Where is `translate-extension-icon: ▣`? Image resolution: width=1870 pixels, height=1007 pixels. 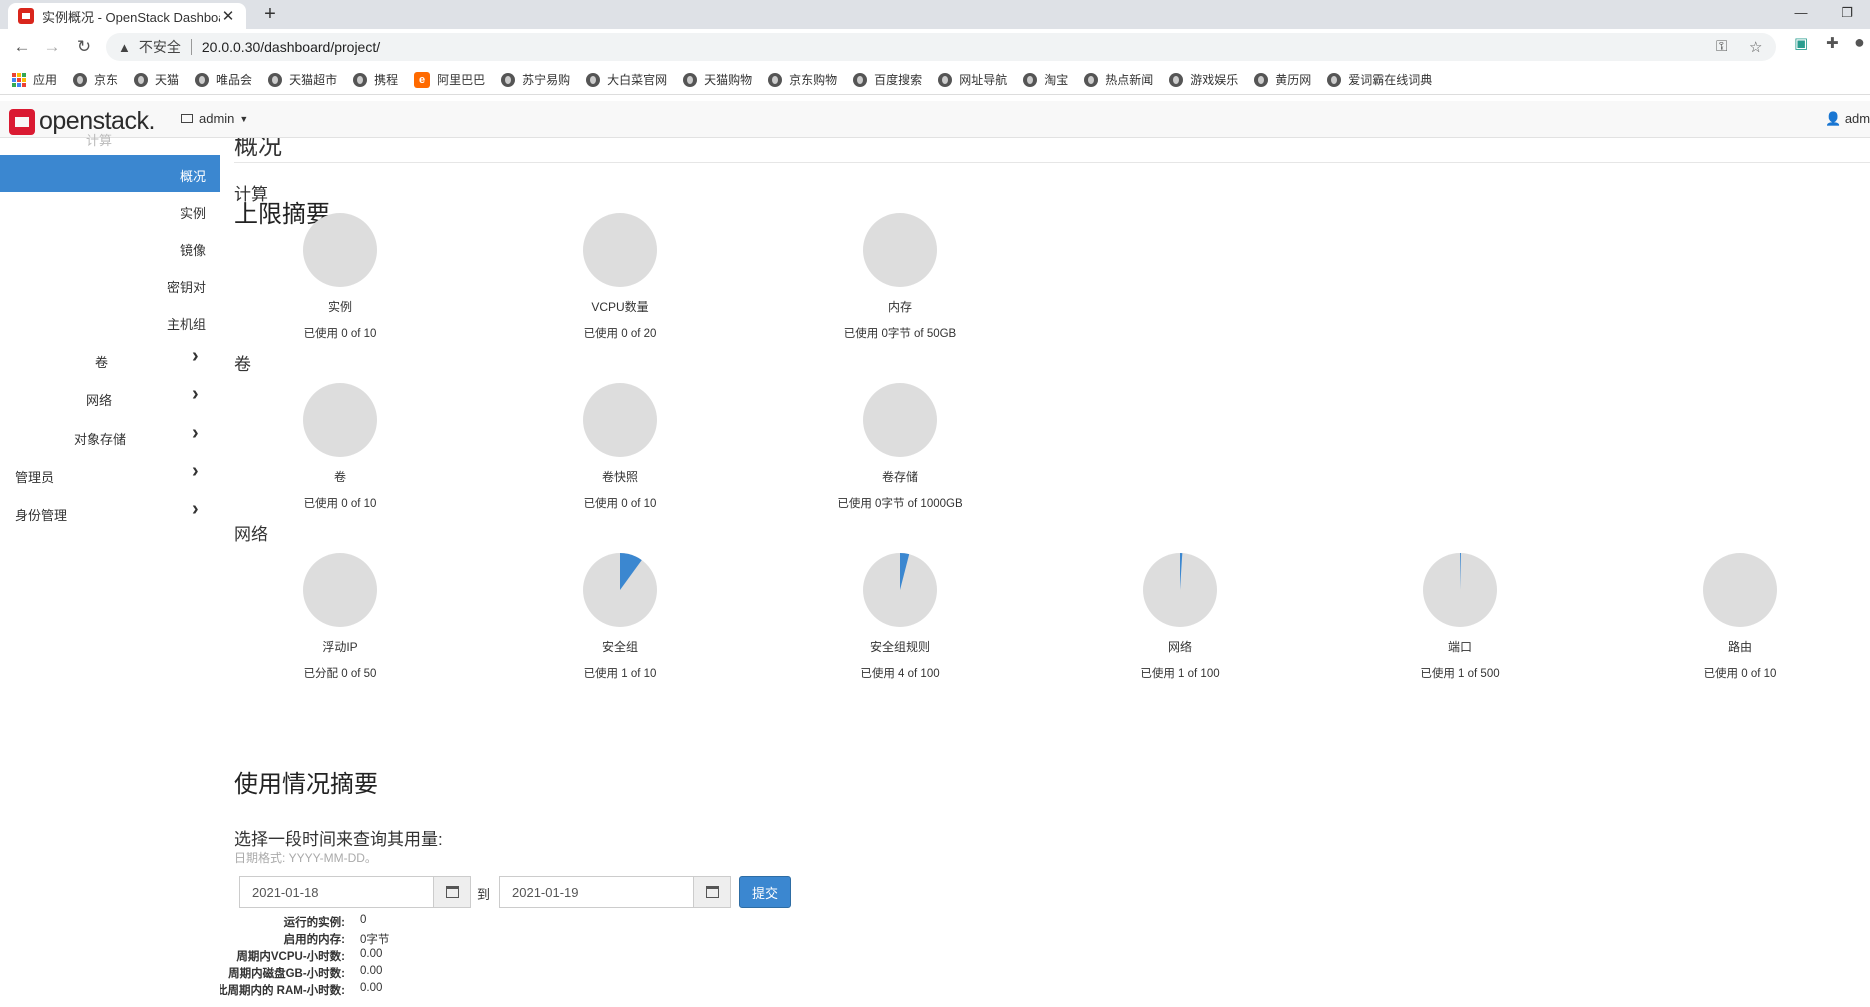 translate-extension-icon: ▣ is located at coordinates (1801, 43).